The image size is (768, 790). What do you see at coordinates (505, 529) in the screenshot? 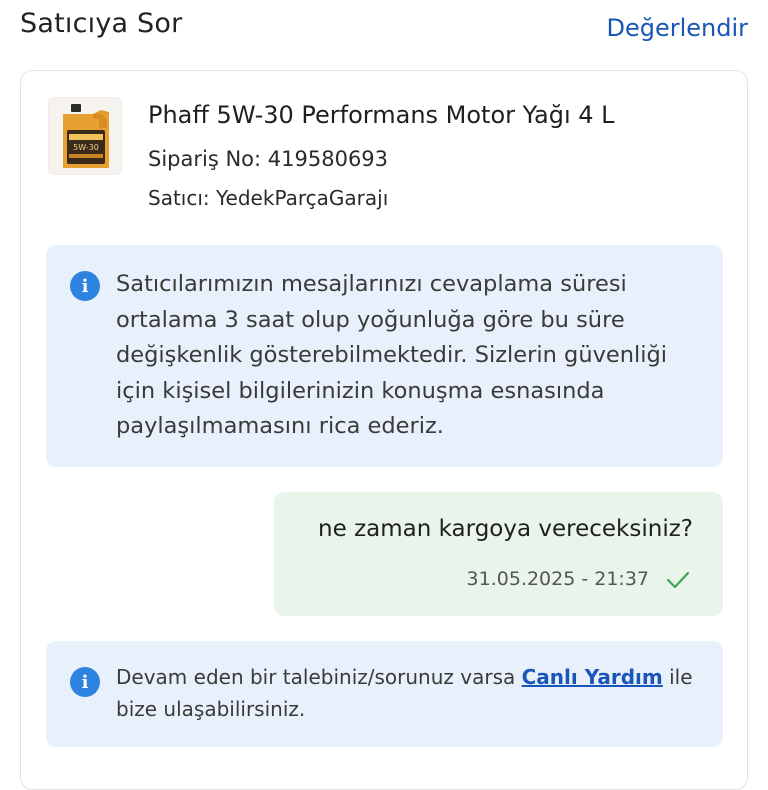
I see `message-text: ne zaman kargoya vereceksiniz?` at bounding box center [505, 529].